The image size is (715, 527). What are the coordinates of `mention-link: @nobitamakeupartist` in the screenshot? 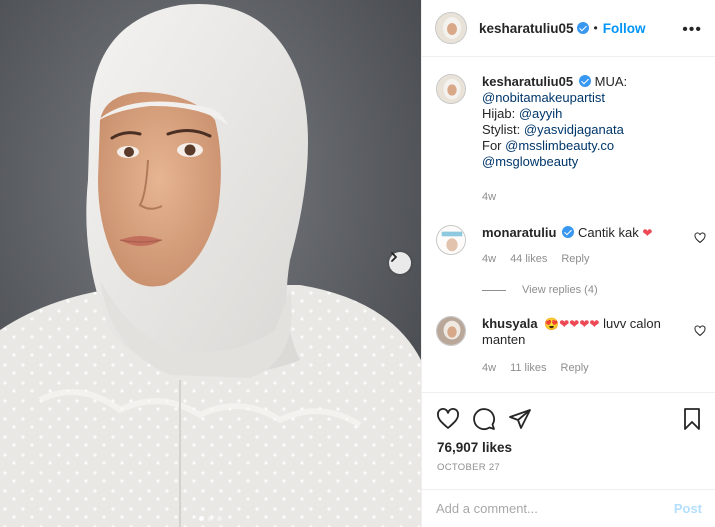 It's located at (543, 97).